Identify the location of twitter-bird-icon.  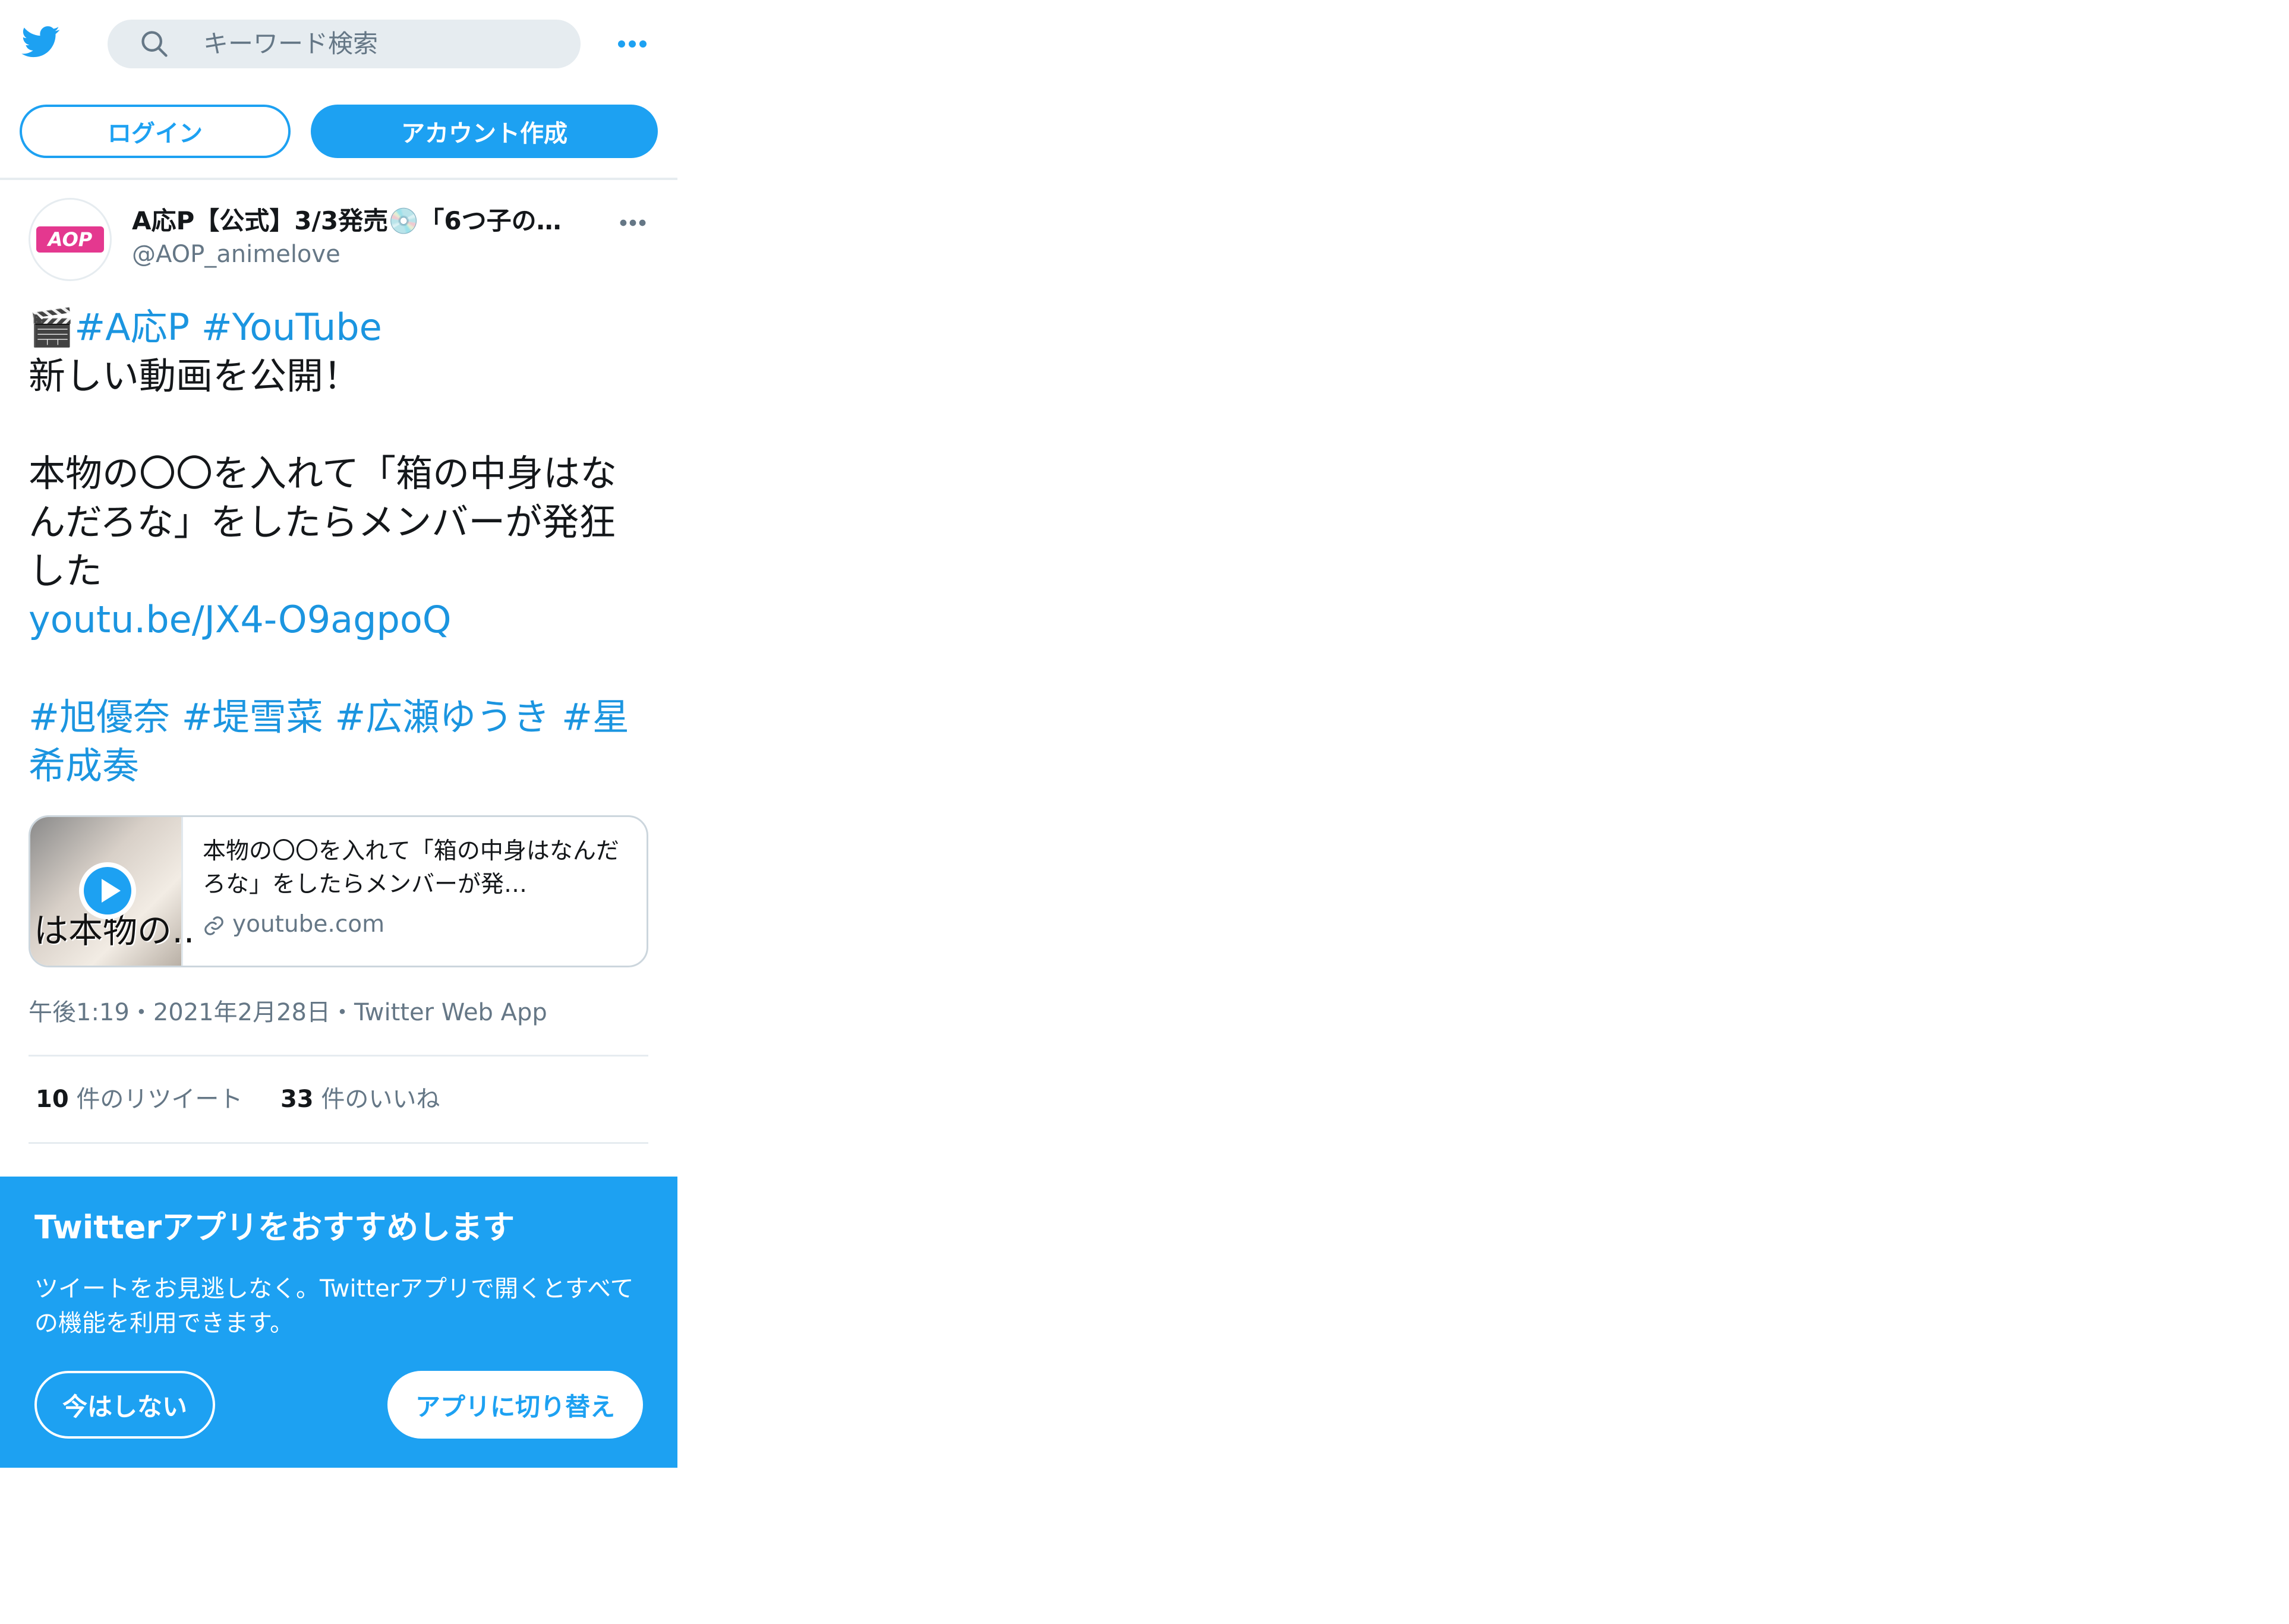
(41, 42).